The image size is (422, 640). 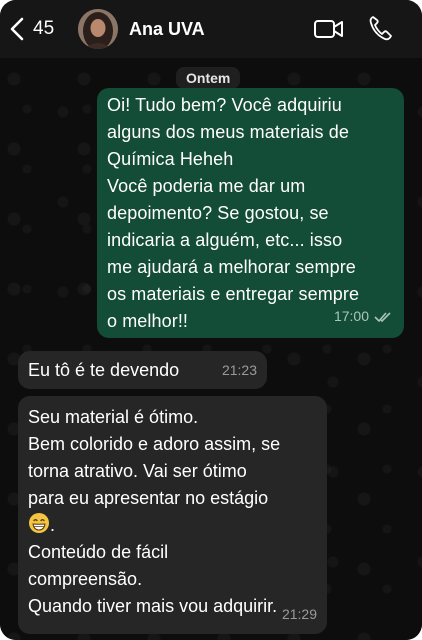 What do you see at coordinates (208, 78) in the screenshot?
I see `date-separator: Ontem` at bounding box center [208, 78].